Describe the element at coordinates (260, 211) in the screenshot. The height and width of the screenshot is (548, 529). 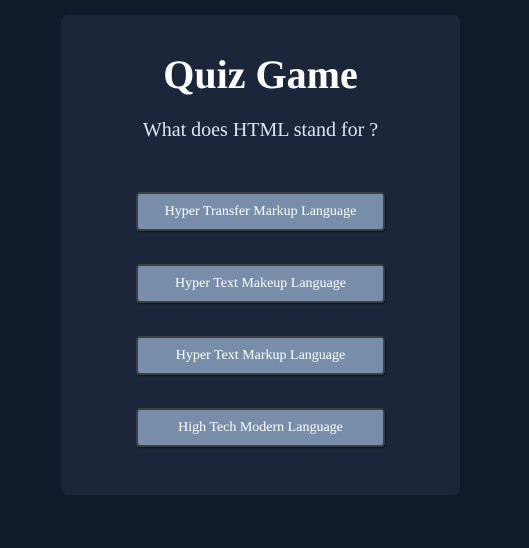
I see `answer-button-1: Hyper Transfer Markup Language` at that location.